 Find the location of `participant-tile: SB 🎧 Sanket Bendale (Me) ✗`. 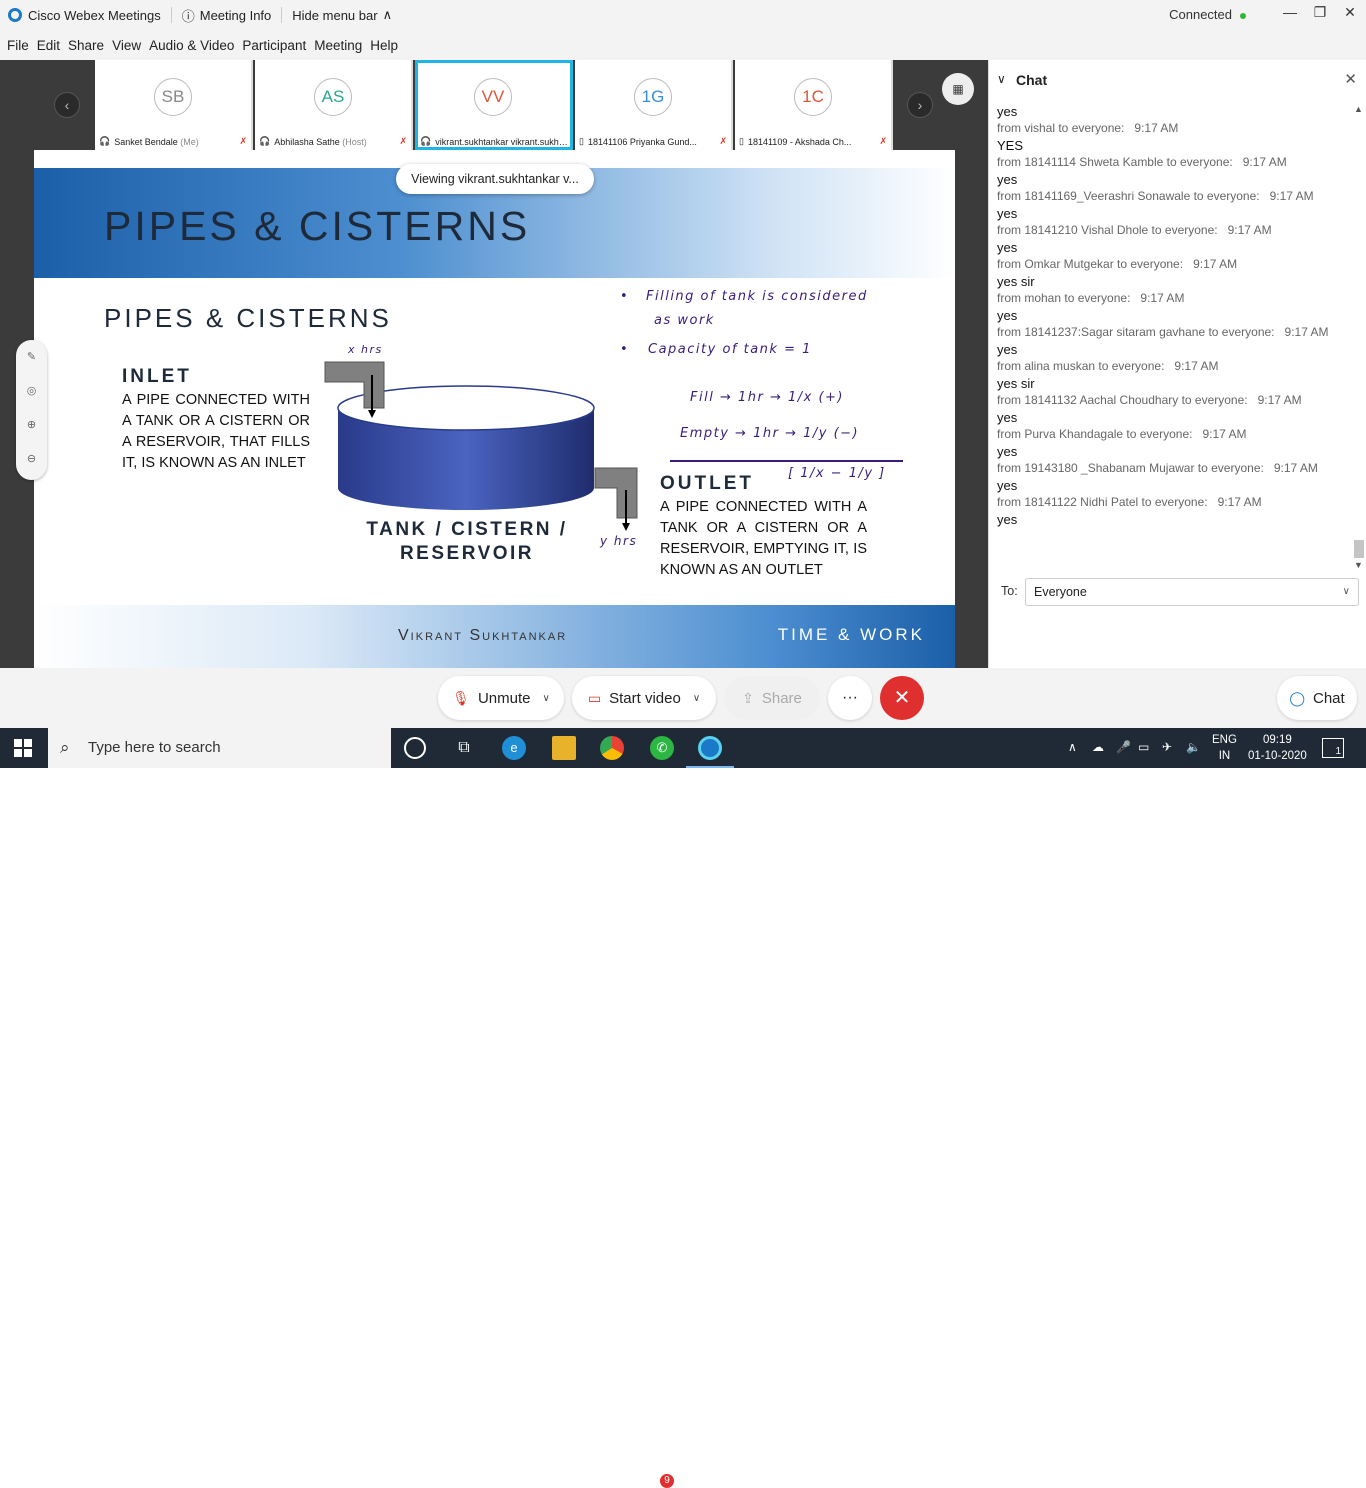

participant-tile: SB 🎧 Sanket Bendale (Me) ✗ is located at coordinates (174, 105).